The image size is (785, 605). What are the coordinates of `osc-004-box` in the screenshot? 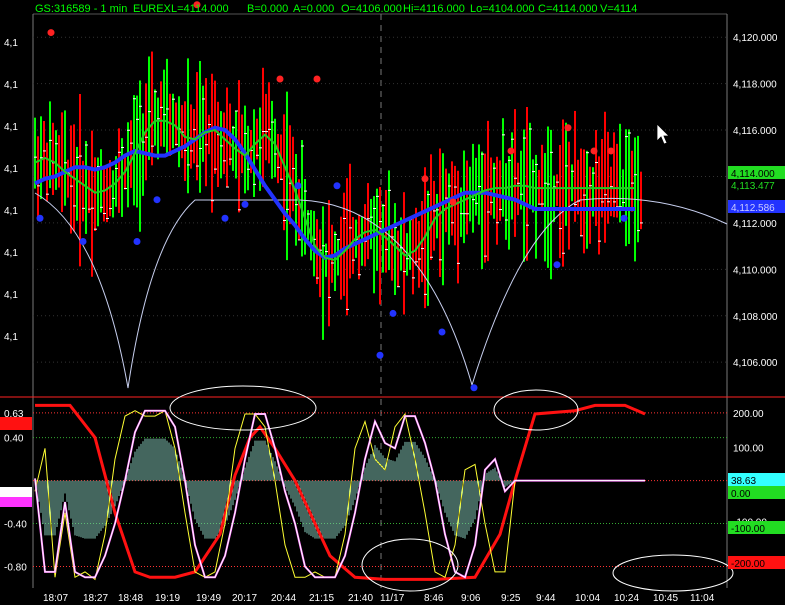 It's located at (16, 492).